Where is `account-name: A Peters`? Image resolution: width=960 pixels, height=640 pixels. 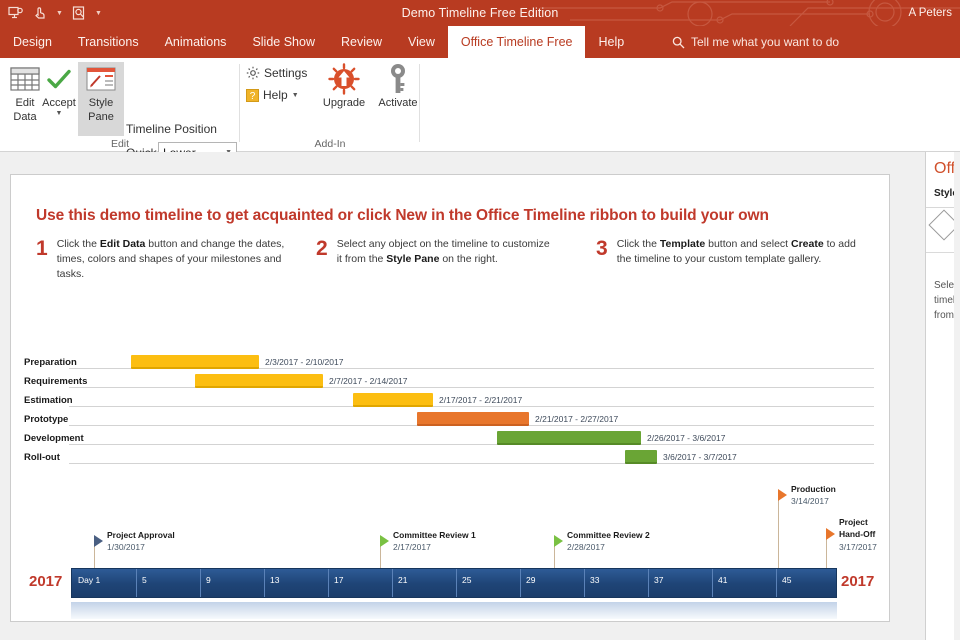
account-name: A Peters is located at coordinates (930, 13).